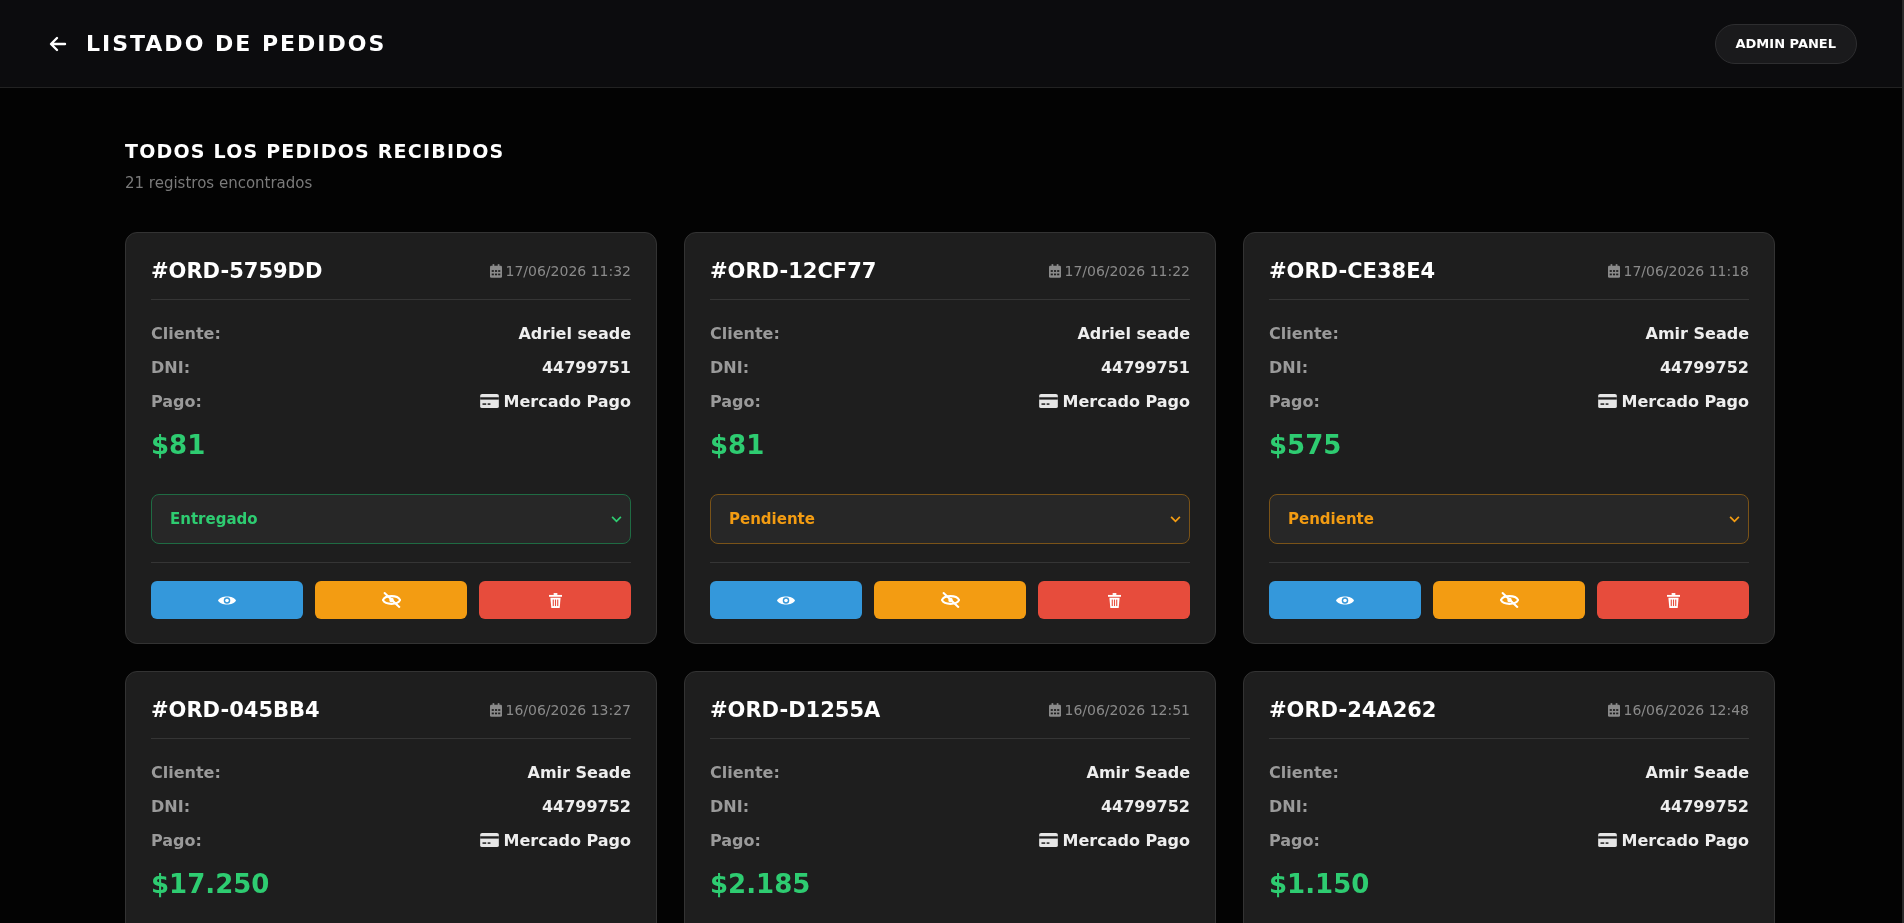 This screenshot has width=1904, height=923. I want to click on order-date: 17/06/2026 11:18, so click(1686, 271).